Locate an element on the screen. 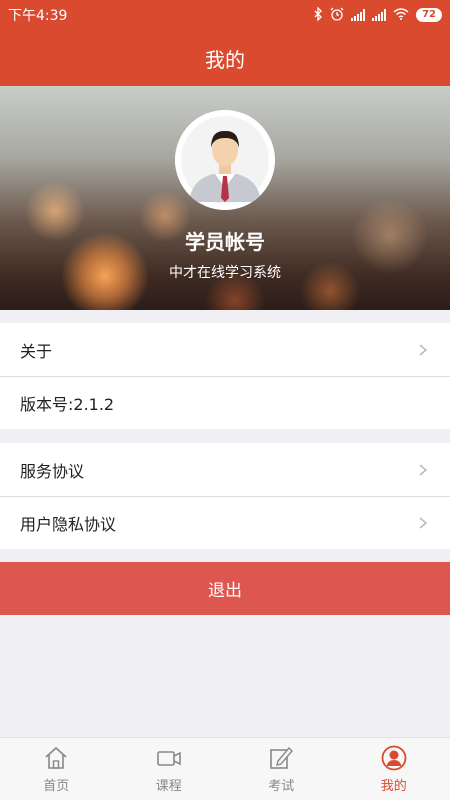 This screenshot has width=450, height=800. privacy-policy-label: 用户隐私协议 is located at coordinates (68, 524).